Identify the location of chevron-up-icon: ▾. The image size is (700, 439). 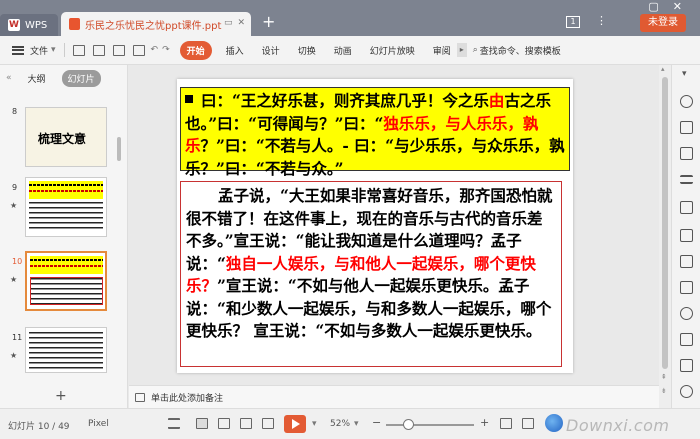
(684, 74).